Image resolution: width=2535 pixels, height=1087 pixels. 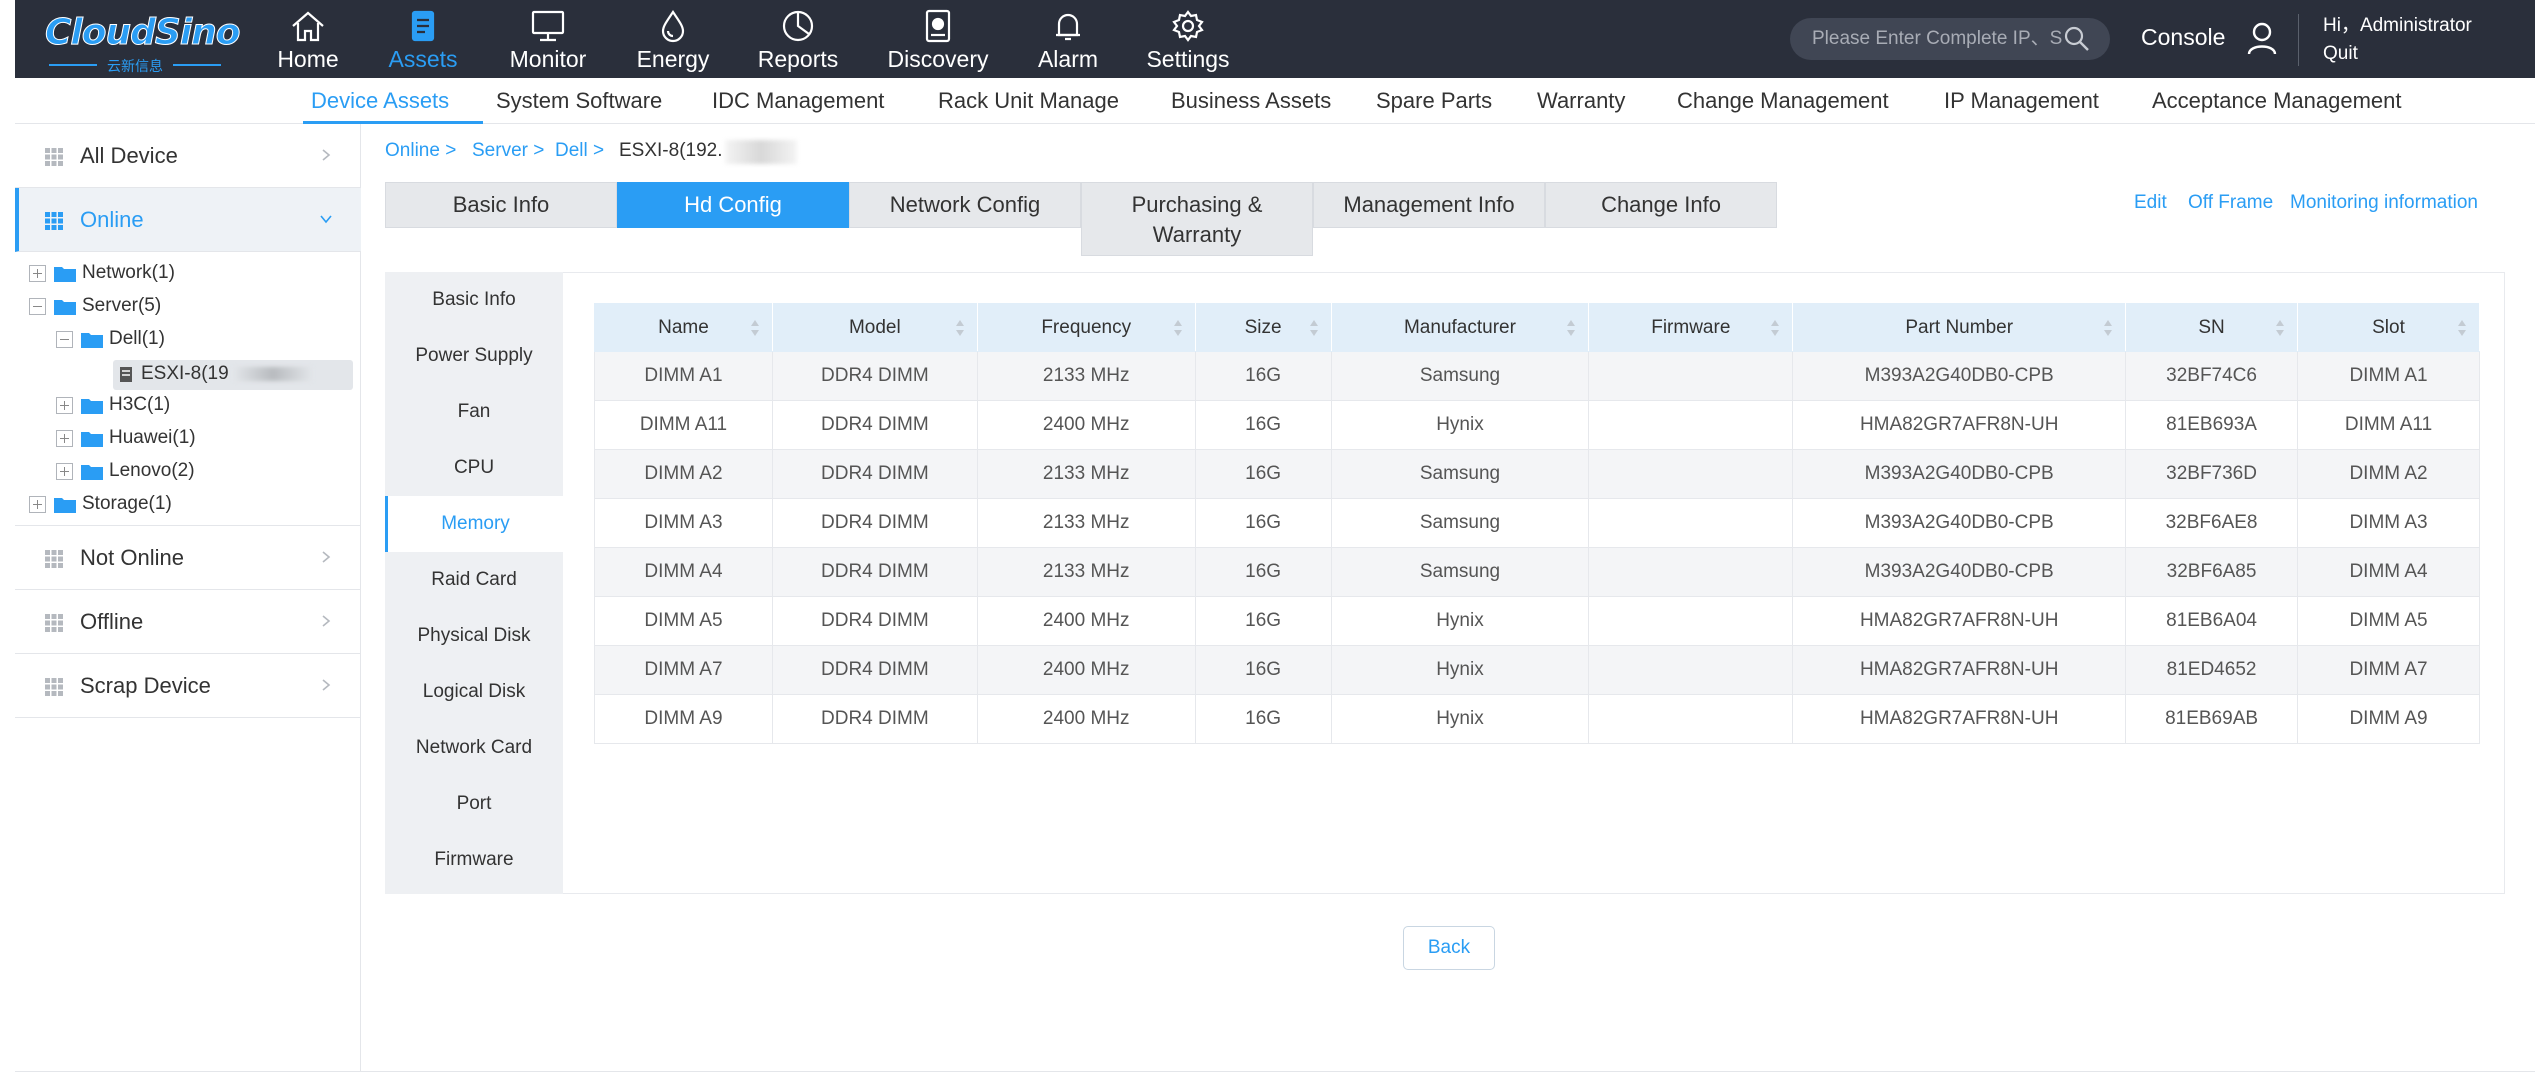 What do you see at coordinates (233, 375) in the screenshot?
I see `tree-node-esxi-8: ESXI-8(19` at bounding box center [233, 375].